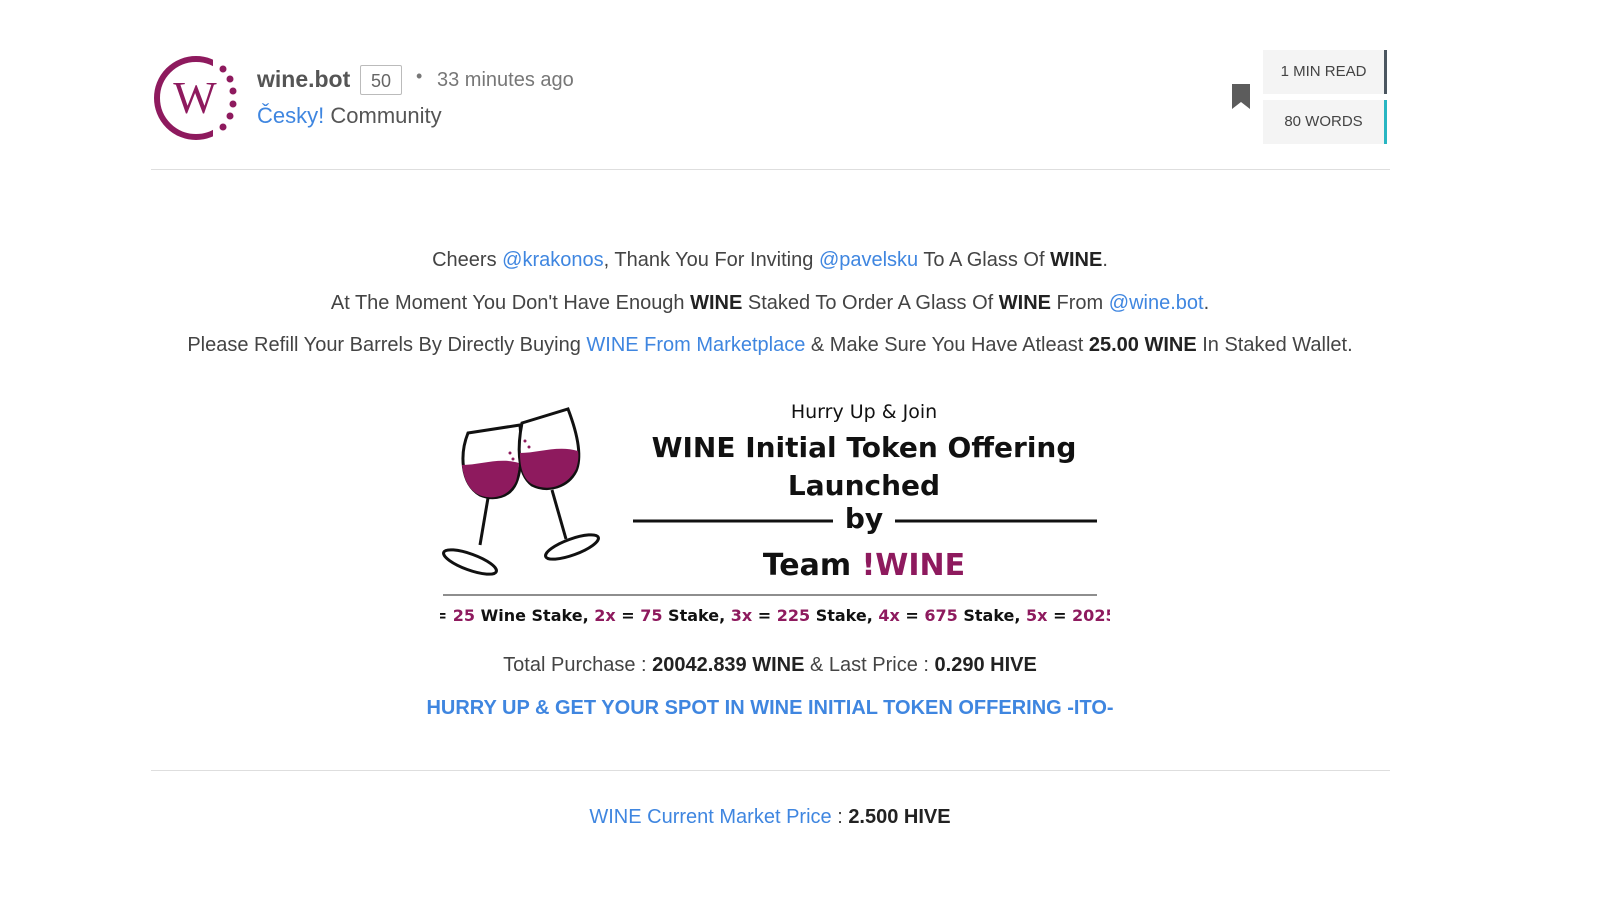 Image resolution: width=1600 pixels, height=900 pixels. I want to click on market-price-link: WINE Current Market Price, so click(710, 817).